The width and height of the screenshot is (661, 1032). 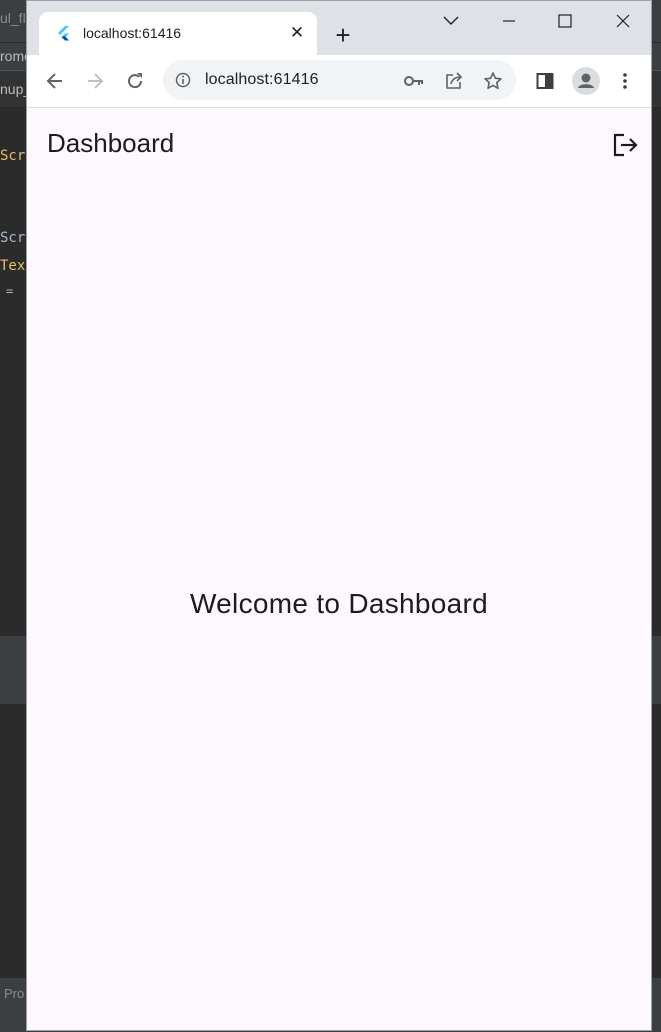 What do you see at coordinates (454, 81) in the screenshot?
I see `share-icon` at bounding box center [454, 81].